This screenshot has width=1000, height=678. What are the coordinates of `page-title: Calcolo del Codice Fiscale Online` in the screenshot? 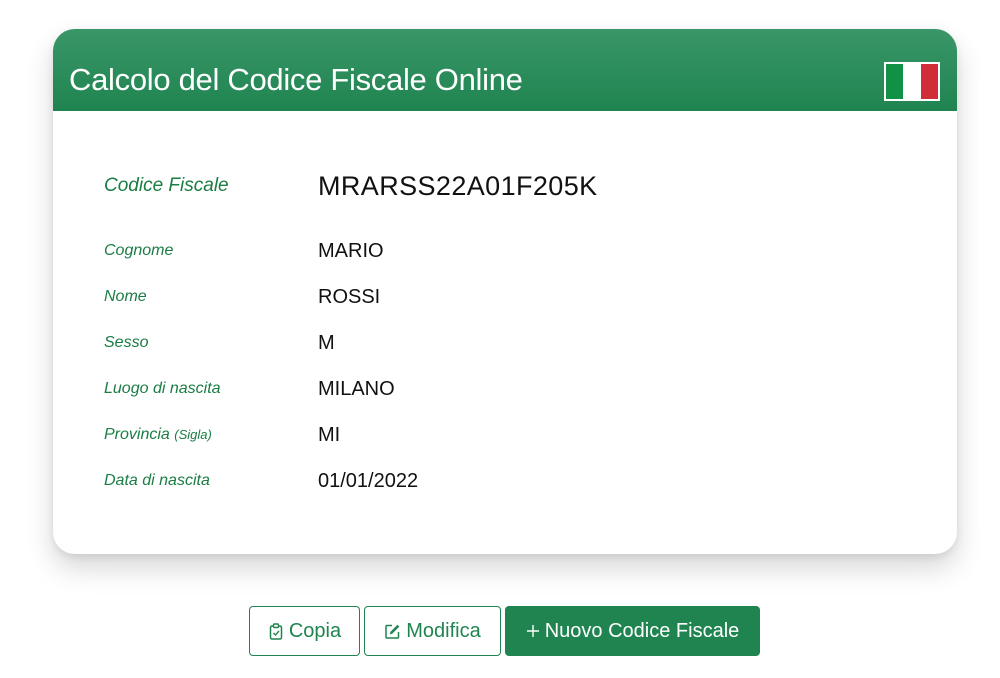 It's located at (296, 79).